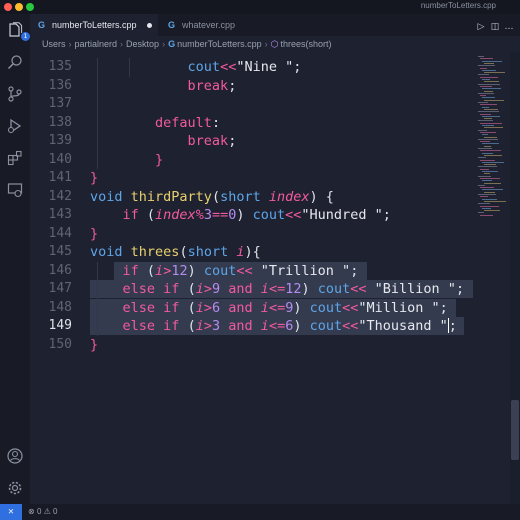  I want to click on unsaved-dot-icon, so click(149, 25).